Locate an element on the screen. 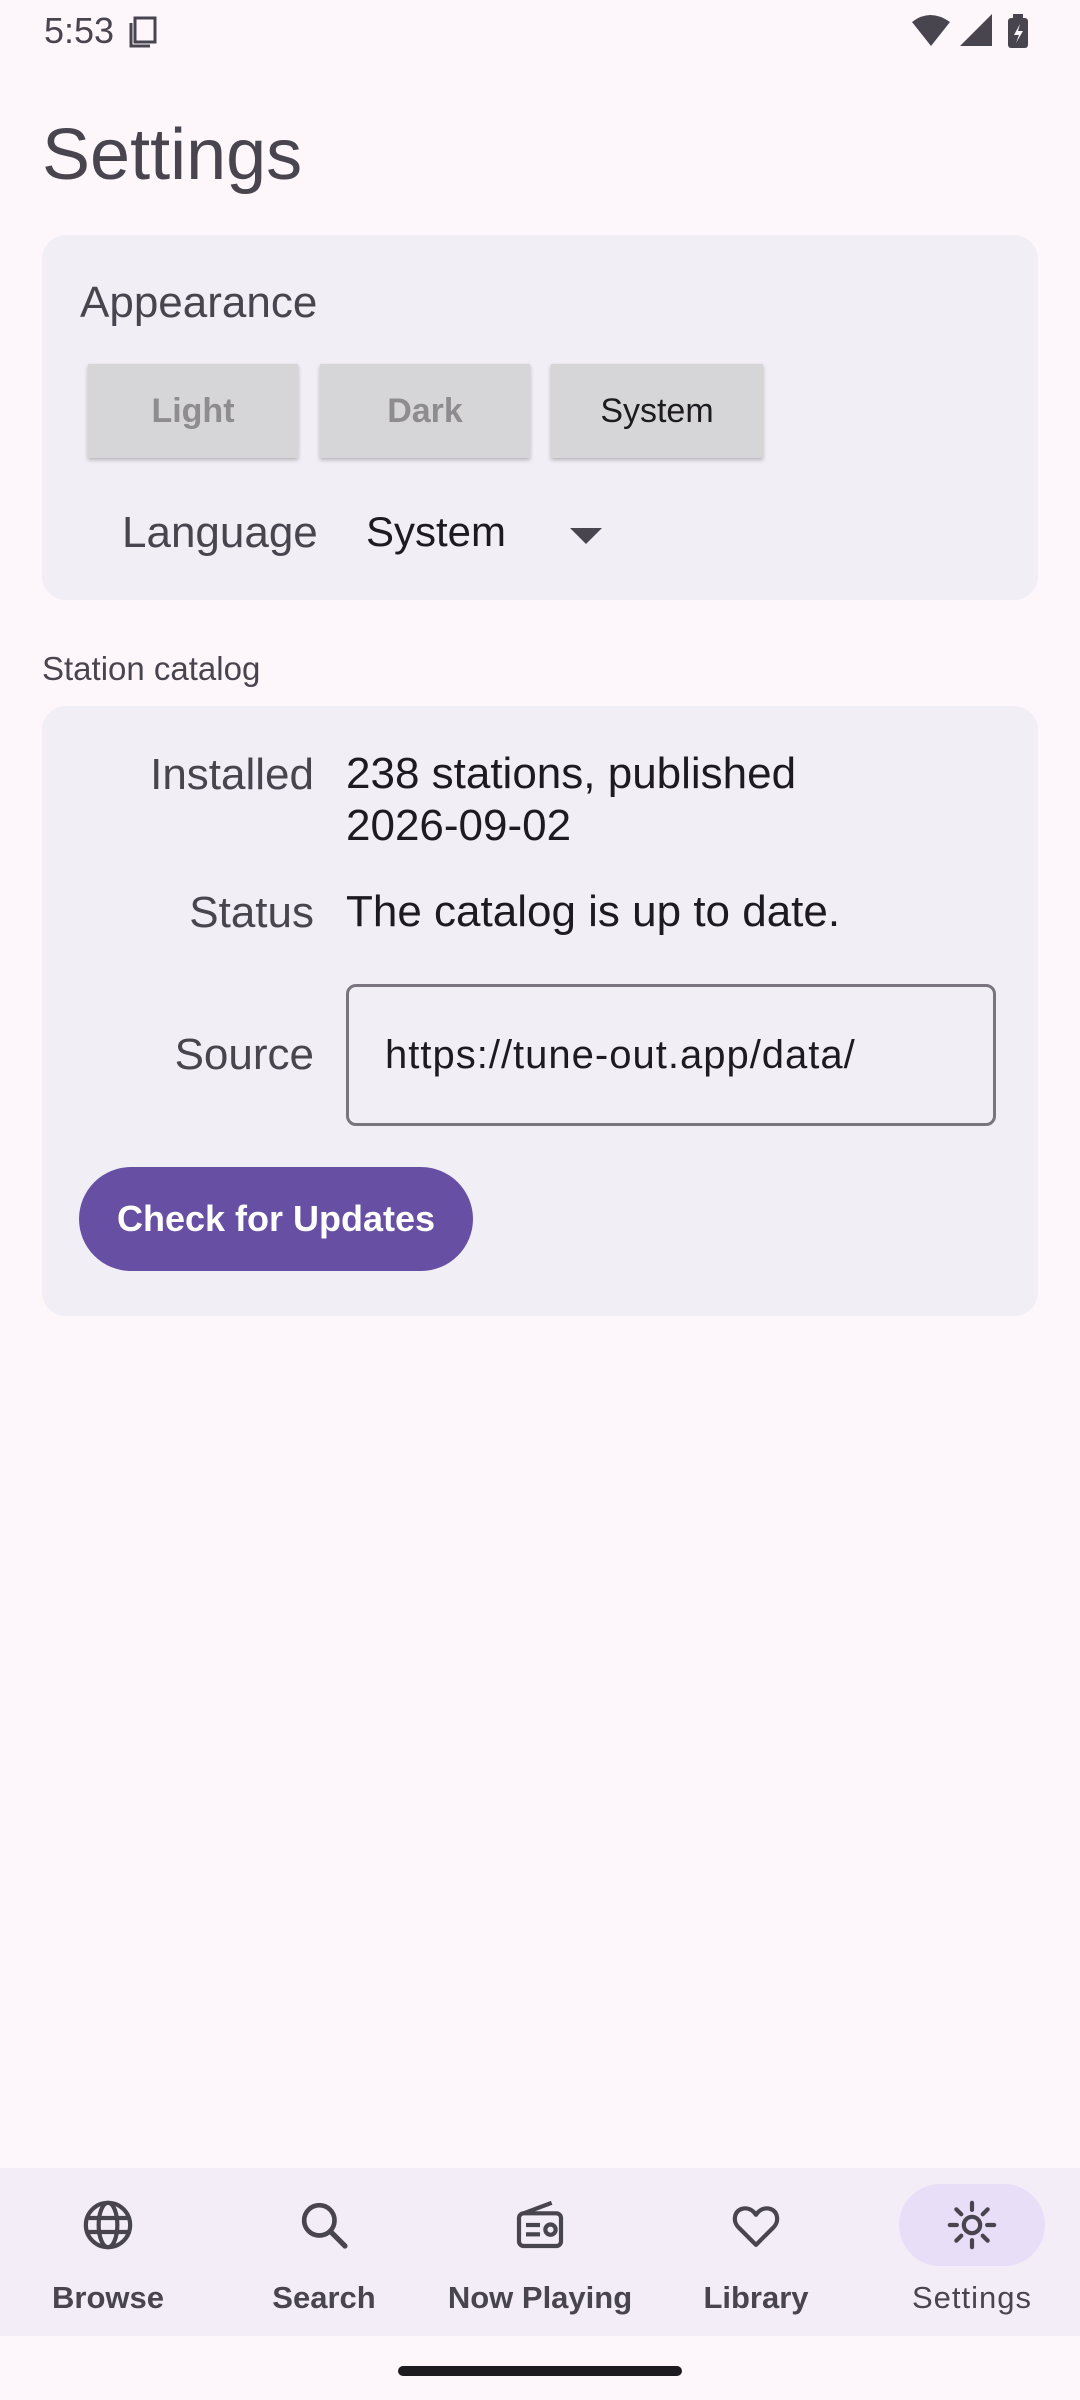 The image size is (1080, 2400). nav-library: Library is located at coordinates (756, 2252).